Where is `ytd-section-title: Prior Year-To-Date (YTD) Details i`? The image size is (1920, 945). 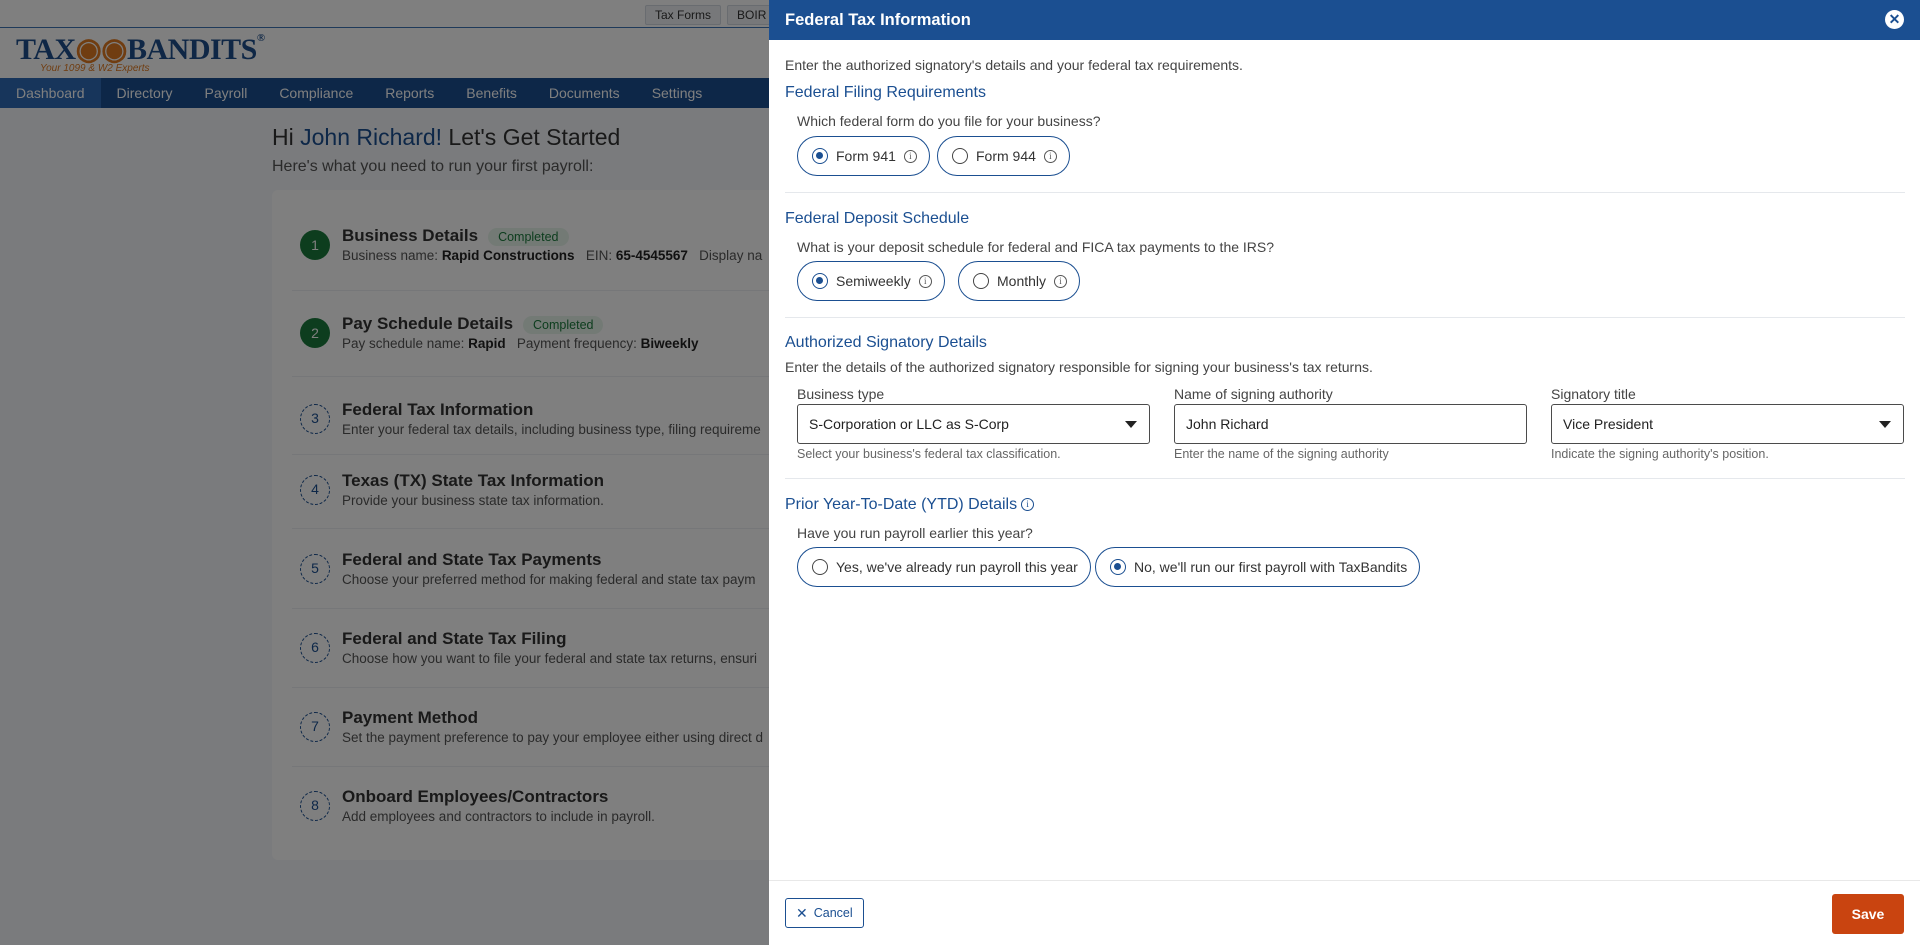 ytd-section-title: Prior Year-To-Date (YTD) Details i is located at coordinates (910, 505).